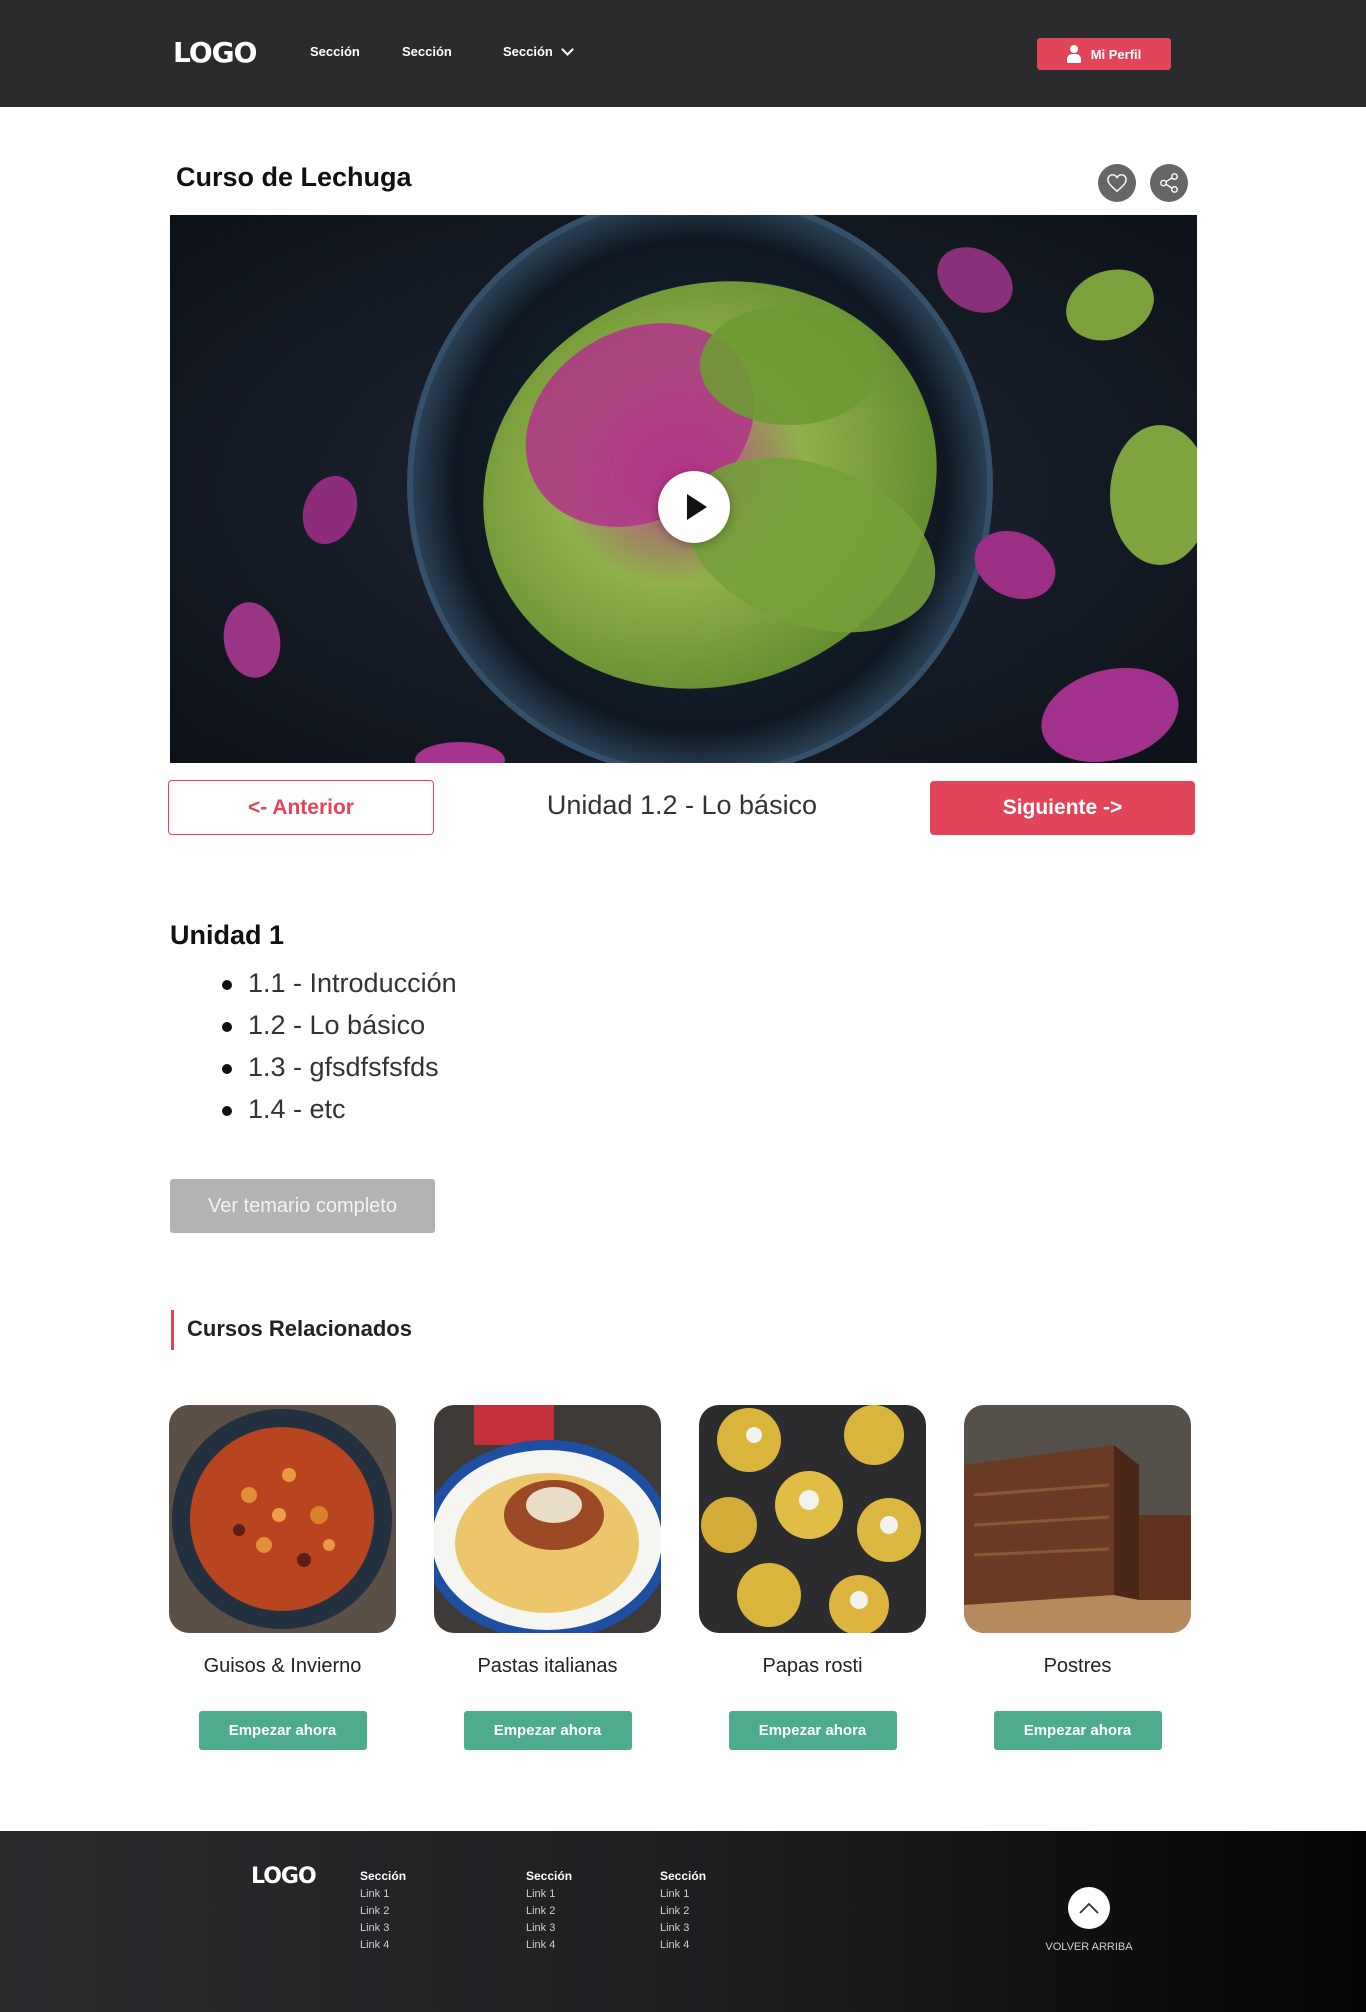  I want to click on stew-image, so click(282, 1519).